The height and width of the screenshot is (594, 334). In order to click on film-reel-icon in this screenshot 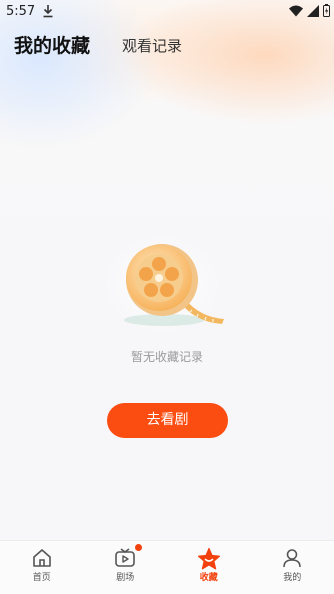, I will do `click(167, 284)`.